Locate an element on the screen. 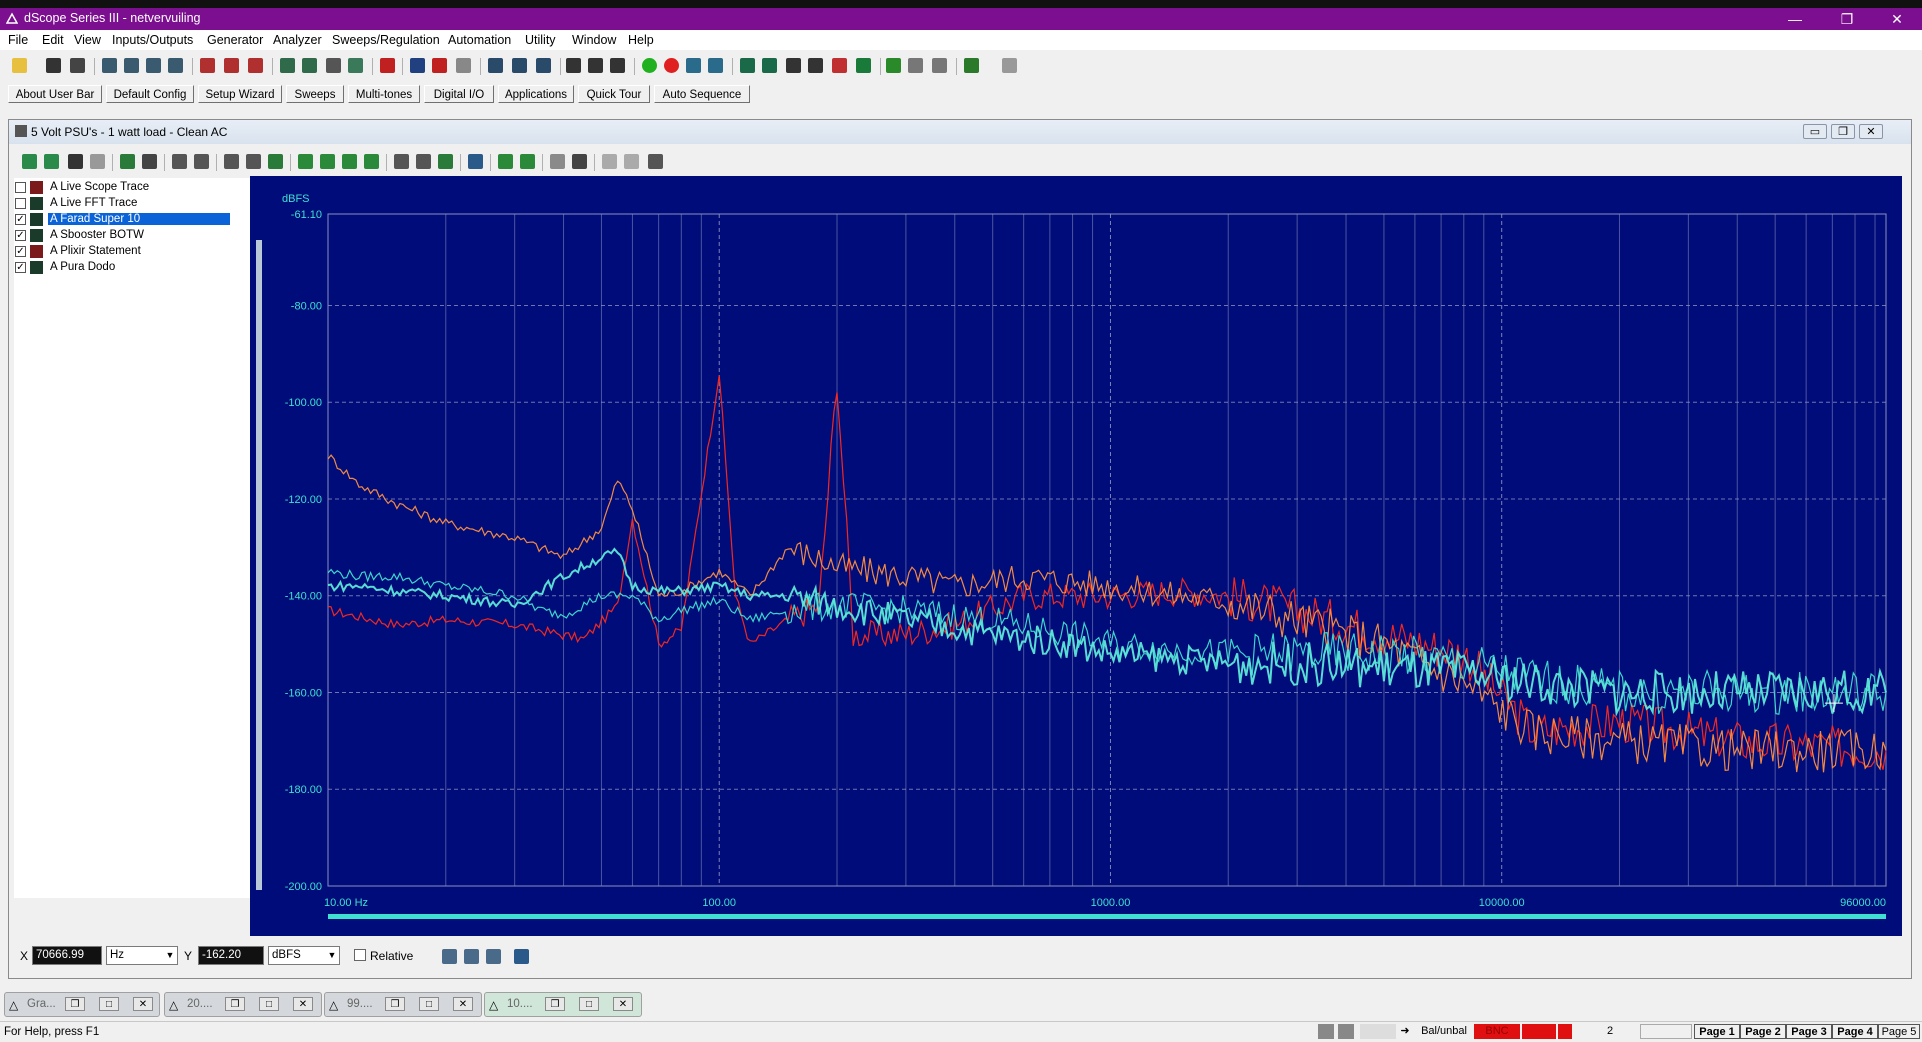 The image size is (1922, 1042). cursor-a-icon is located at coordinates (401, 161).